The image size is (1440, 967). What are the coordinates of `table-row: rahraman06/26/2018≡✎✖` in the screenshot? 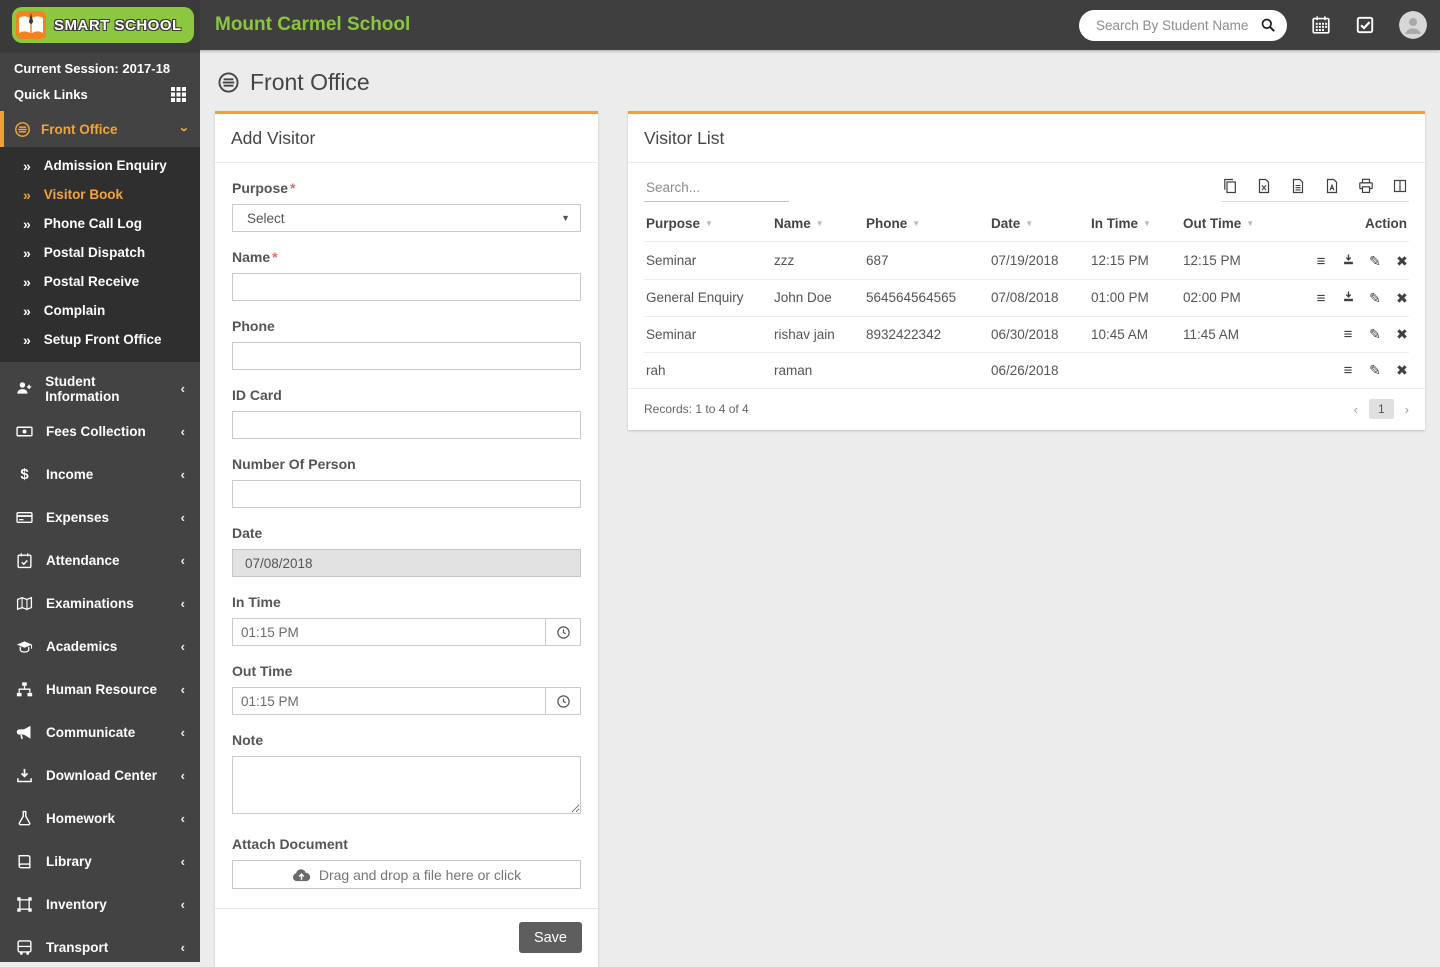 It's located at (1026, 371).